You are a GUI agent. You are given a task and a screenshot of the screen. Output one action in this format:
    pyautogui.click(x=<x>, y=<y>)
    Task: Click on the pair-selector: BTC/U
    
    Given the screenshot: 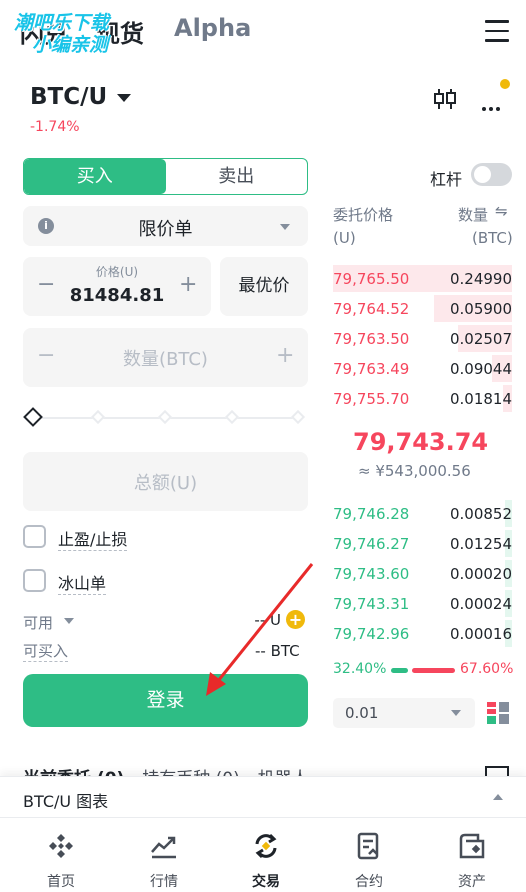 What is the action you would take?
    pyautogui.click(x=68, y=97)
    